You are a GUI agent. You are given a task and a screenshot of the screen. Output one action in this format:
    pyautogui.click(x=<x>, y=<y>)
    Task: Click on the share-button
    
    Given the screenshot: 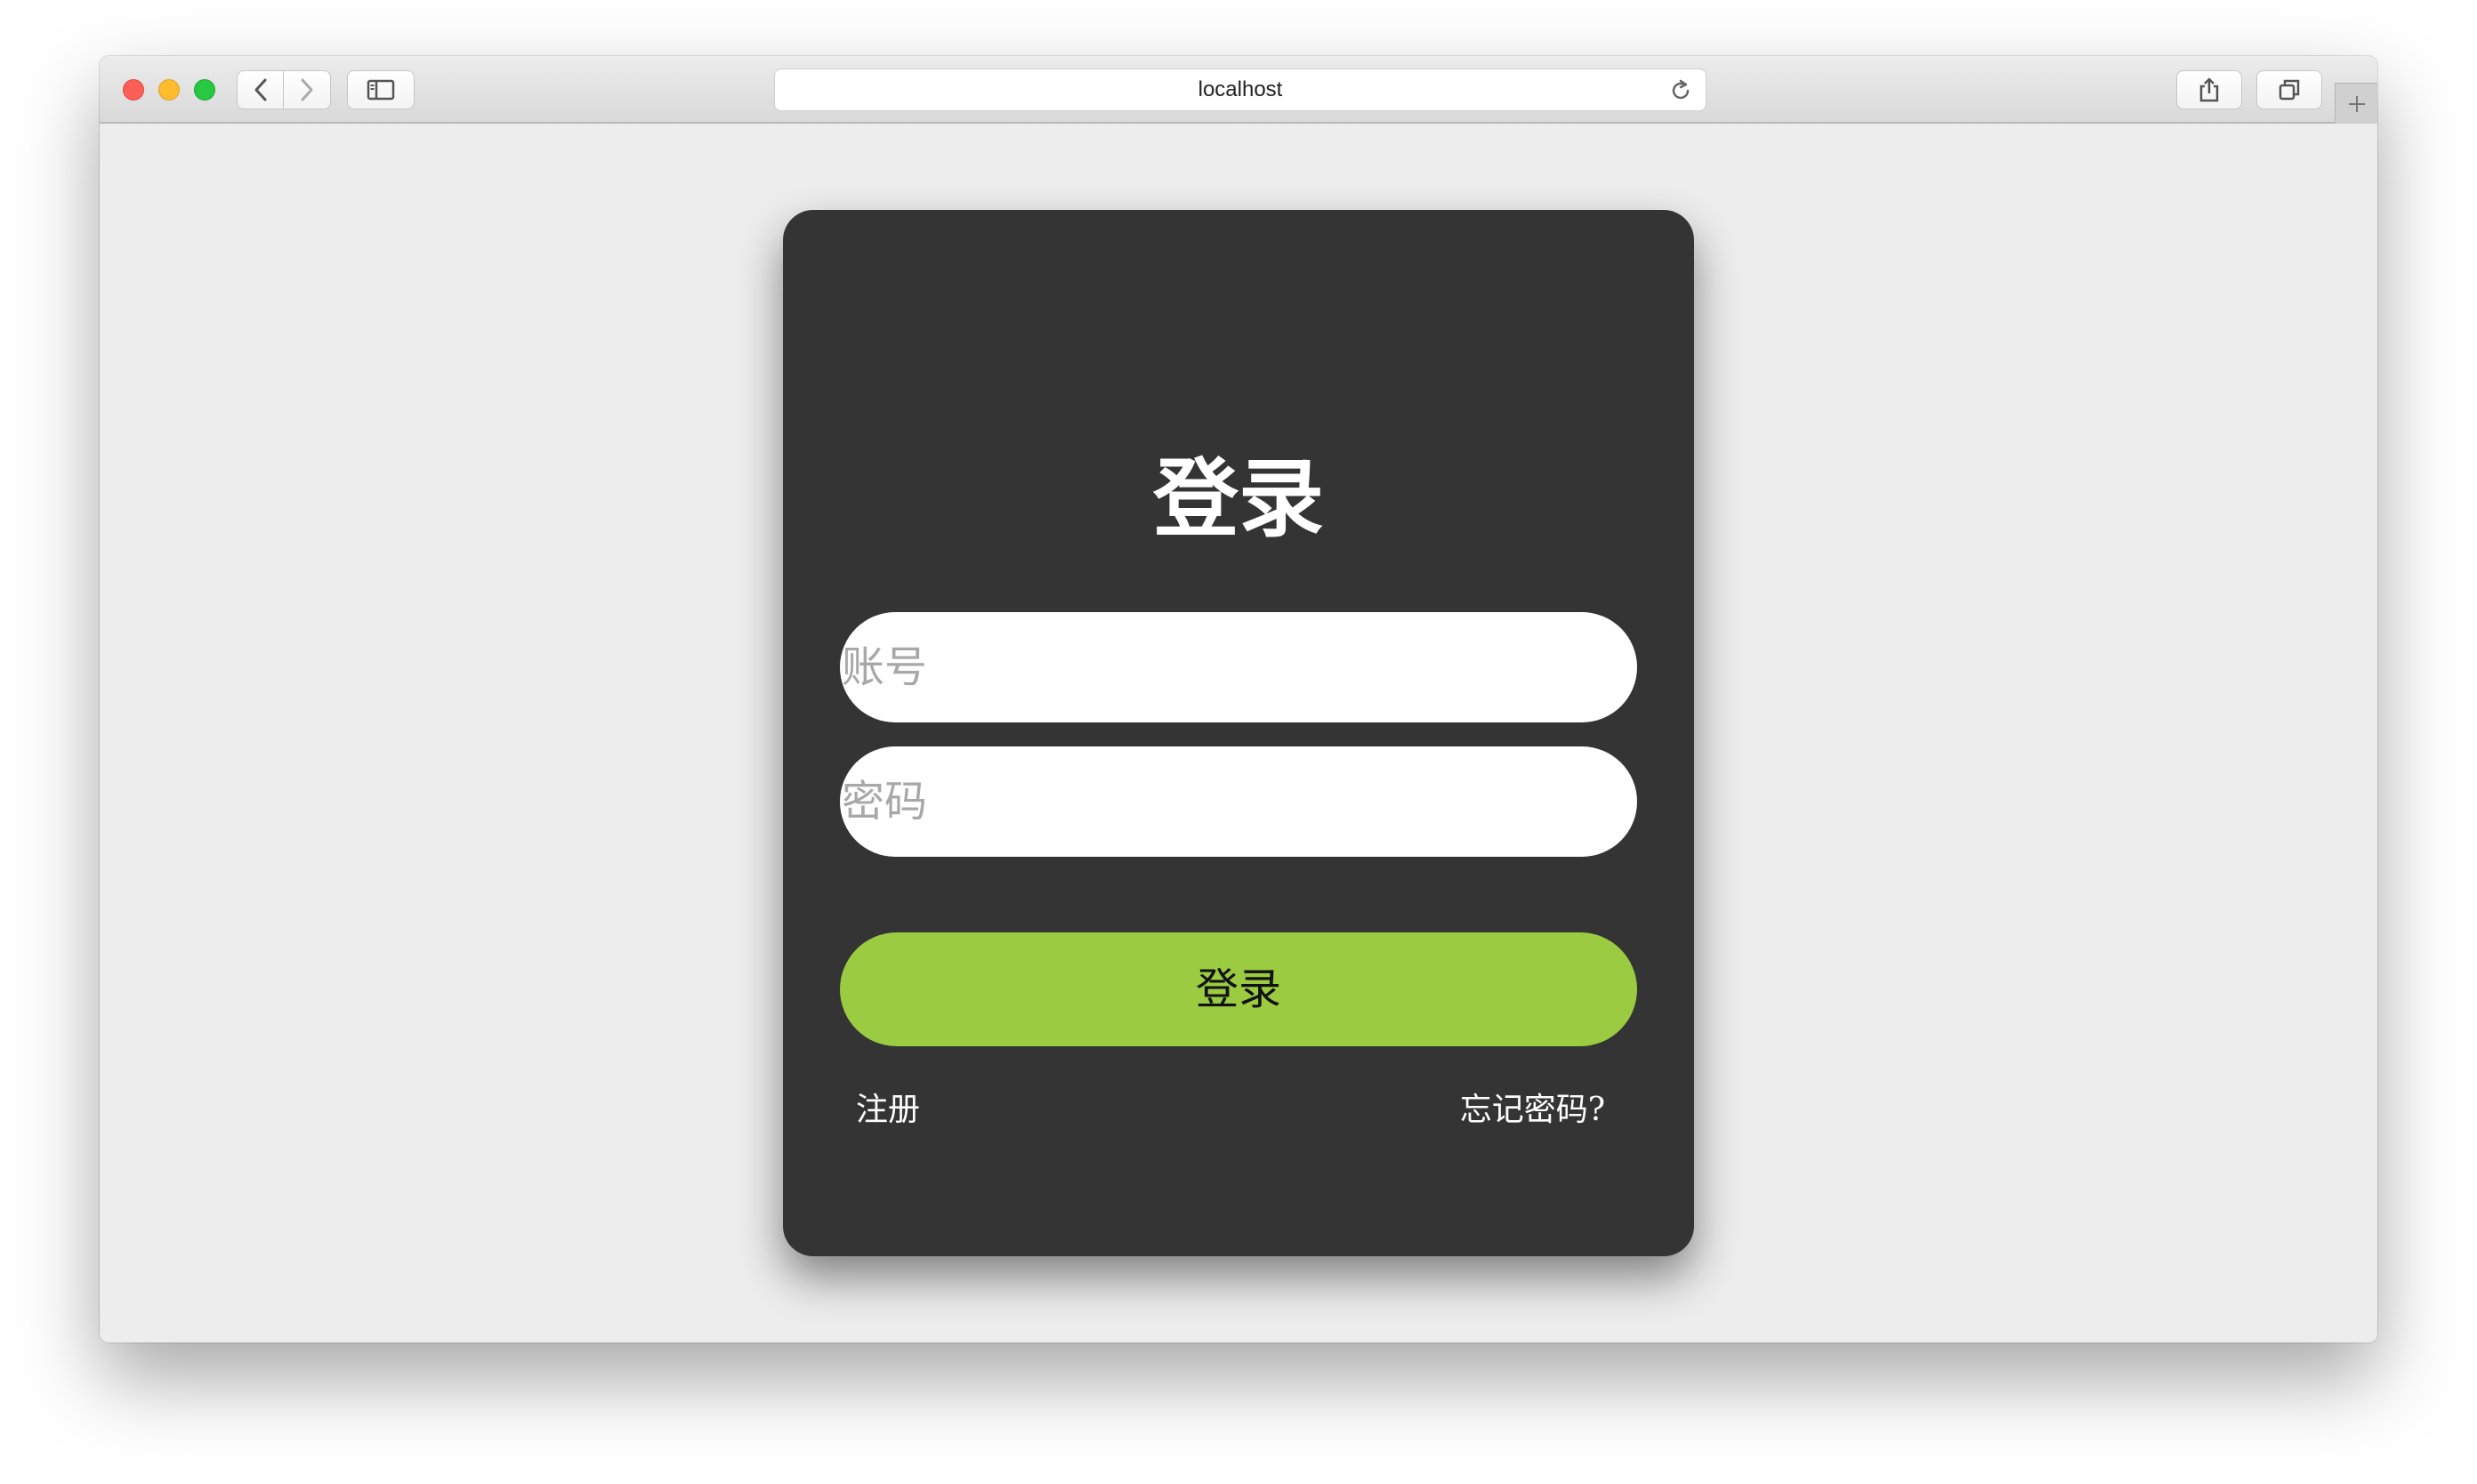 What is the action you would take?
    pyautogui.click(x=2209, y=89)
    